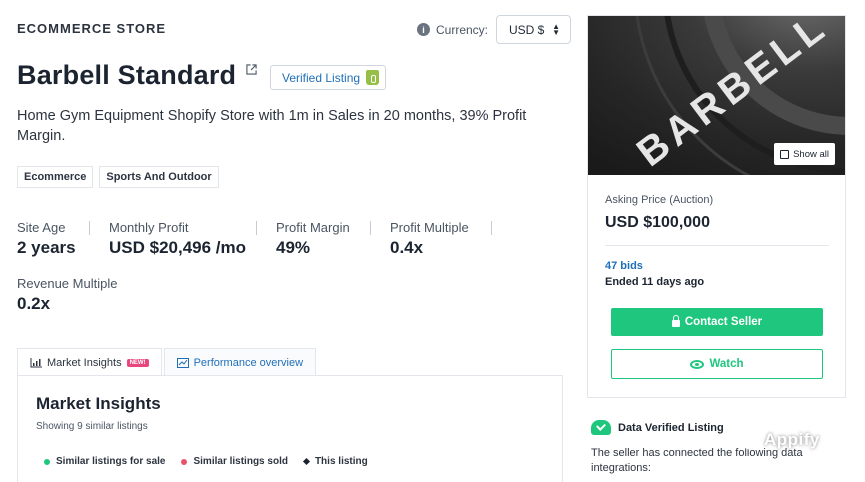  I want to click on legend-label: Similar listings for sale, so click(111, 461).